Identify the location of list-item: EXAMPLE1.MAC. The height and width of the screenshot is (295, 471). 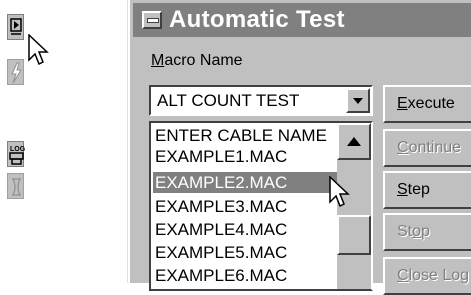
(246, 156).